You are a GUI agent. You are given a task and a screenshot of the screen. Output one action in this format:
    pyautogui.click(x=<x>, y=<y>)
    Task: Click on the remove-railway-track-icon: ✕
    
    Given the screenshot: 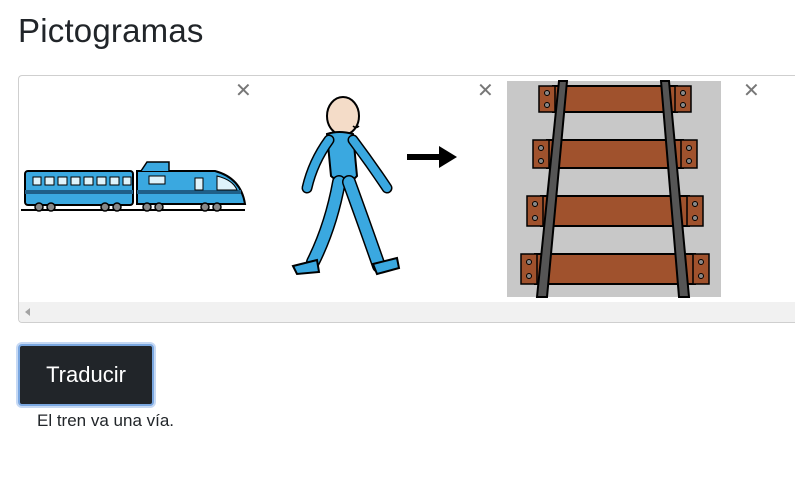 What is the action you would take?
    pyautogui.click(x=751, y=90)
    